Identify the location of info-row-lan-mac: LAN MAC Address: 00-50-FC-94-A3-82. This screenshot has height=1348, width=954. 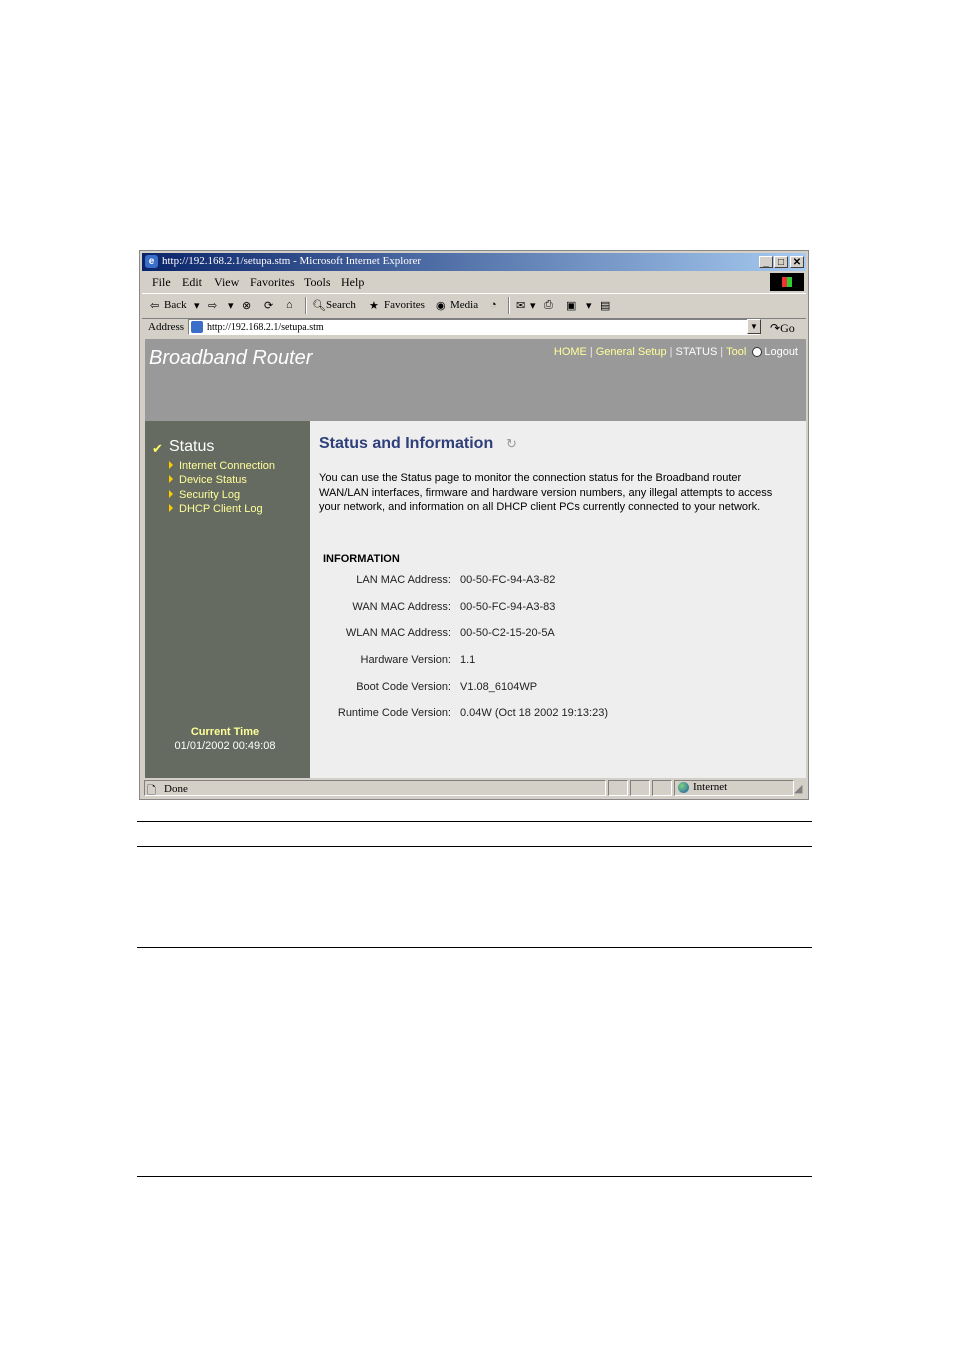
(550, 581).